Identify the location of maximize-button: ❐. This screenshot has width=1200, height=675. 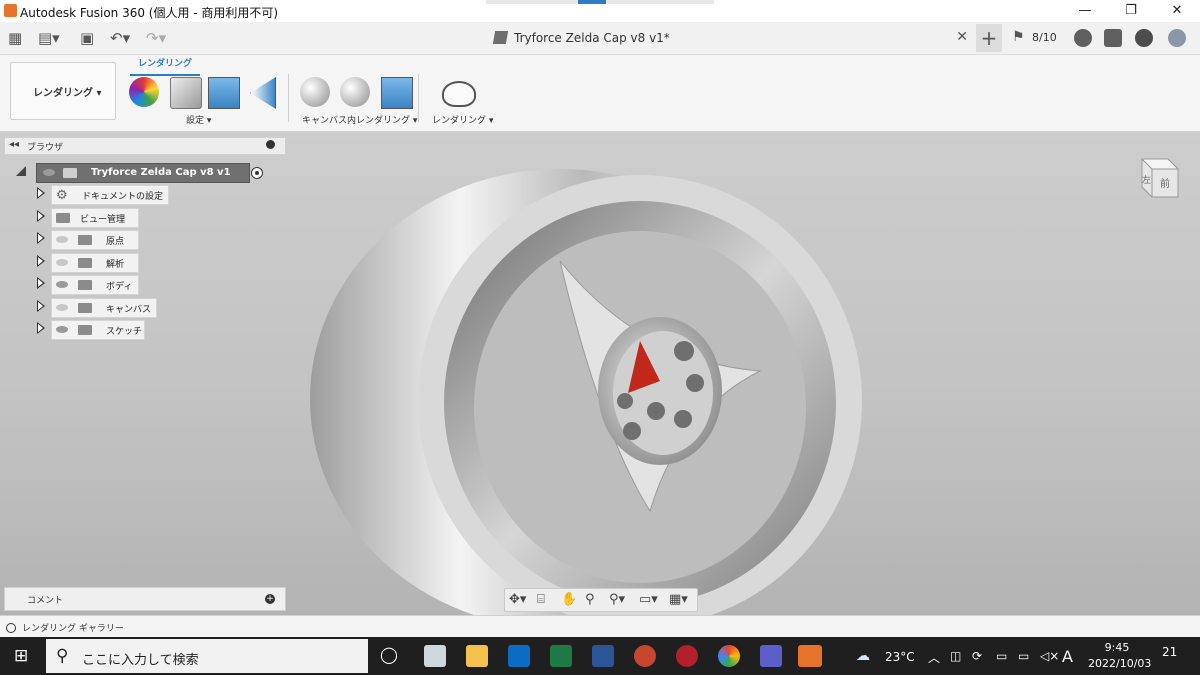
(1131, 11).